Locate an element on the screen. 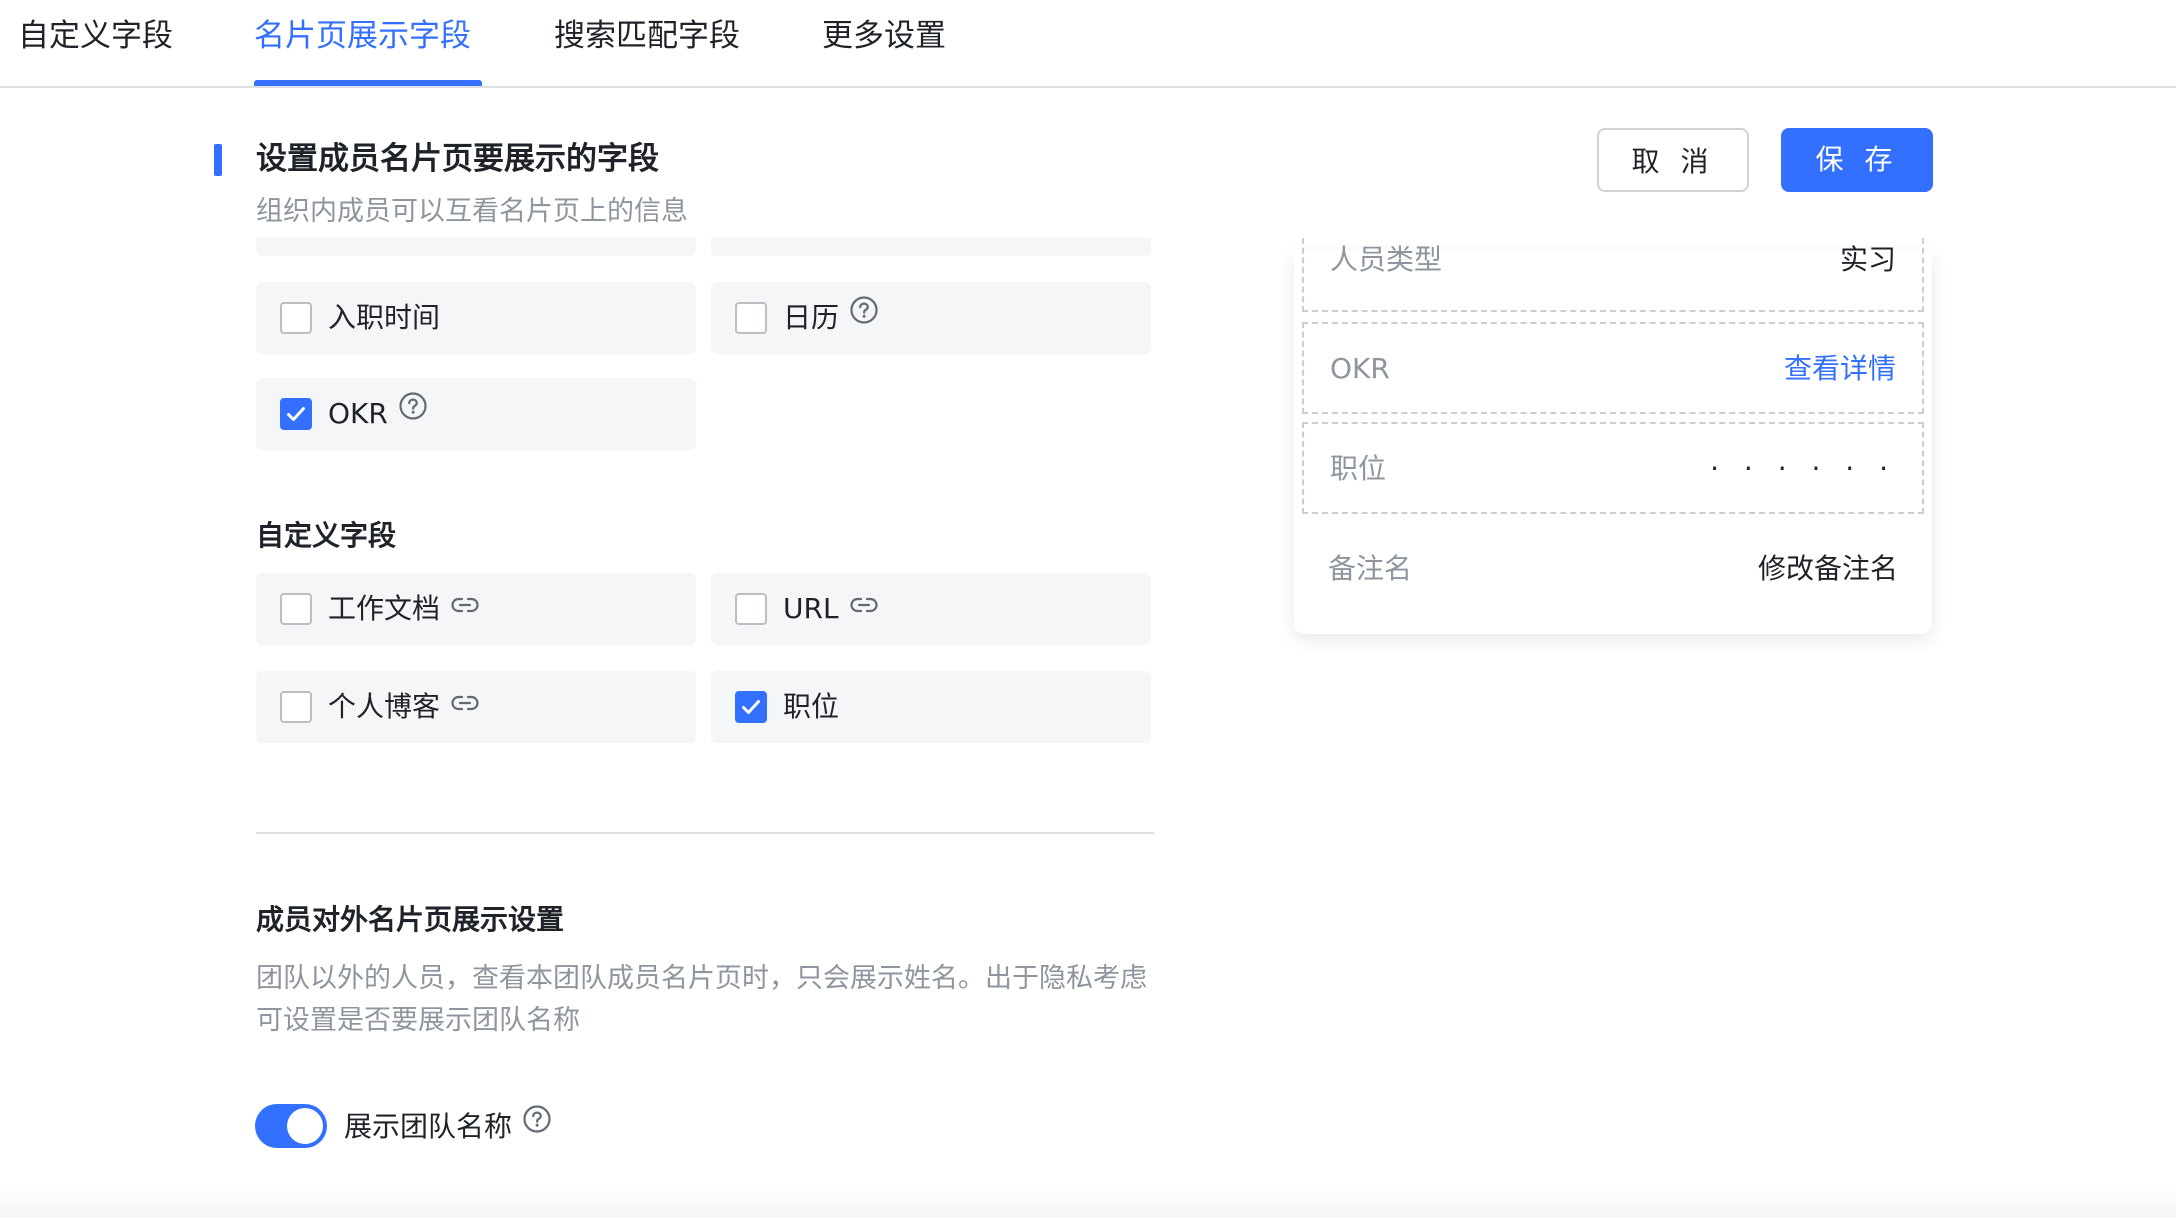  toggle-label-wrap: 展示团队名称 is located at coordinates (448, 1126).